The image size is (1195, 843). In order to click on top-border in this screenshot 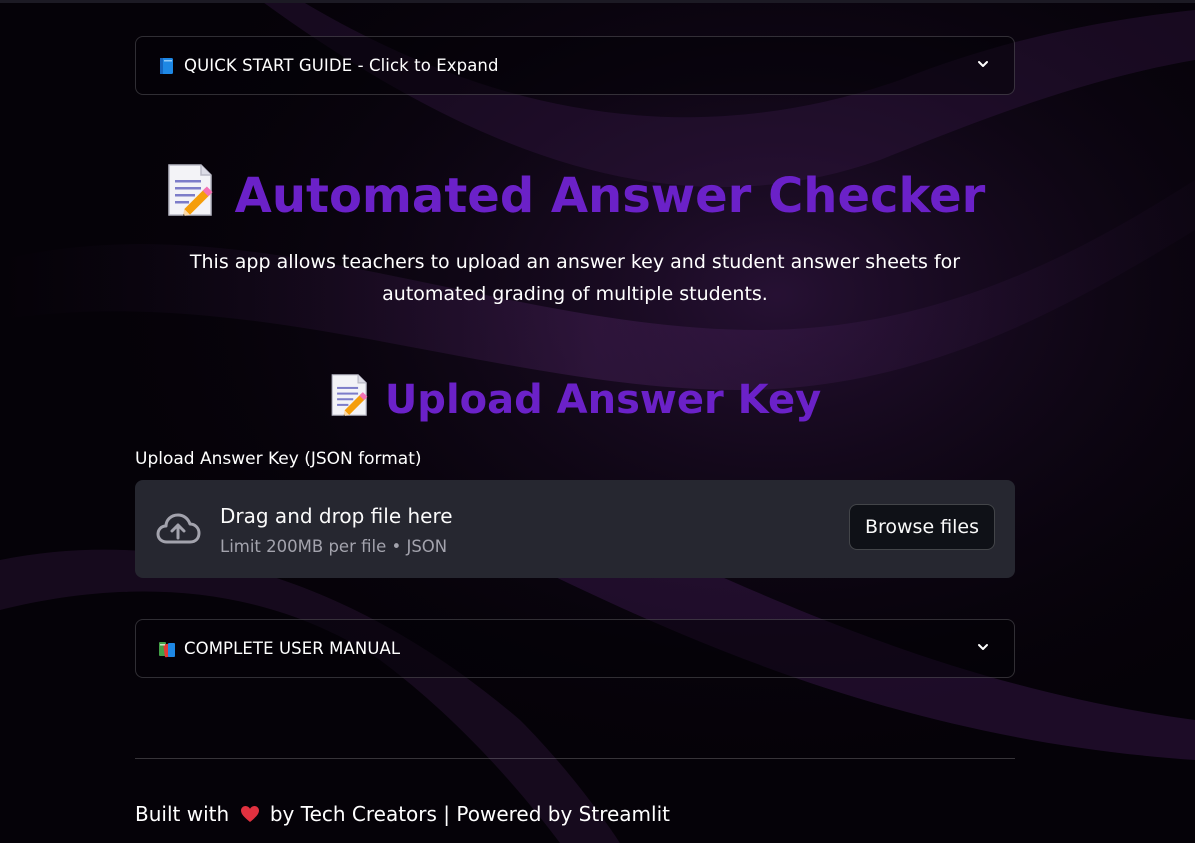, I will do `click(597, 1)`.